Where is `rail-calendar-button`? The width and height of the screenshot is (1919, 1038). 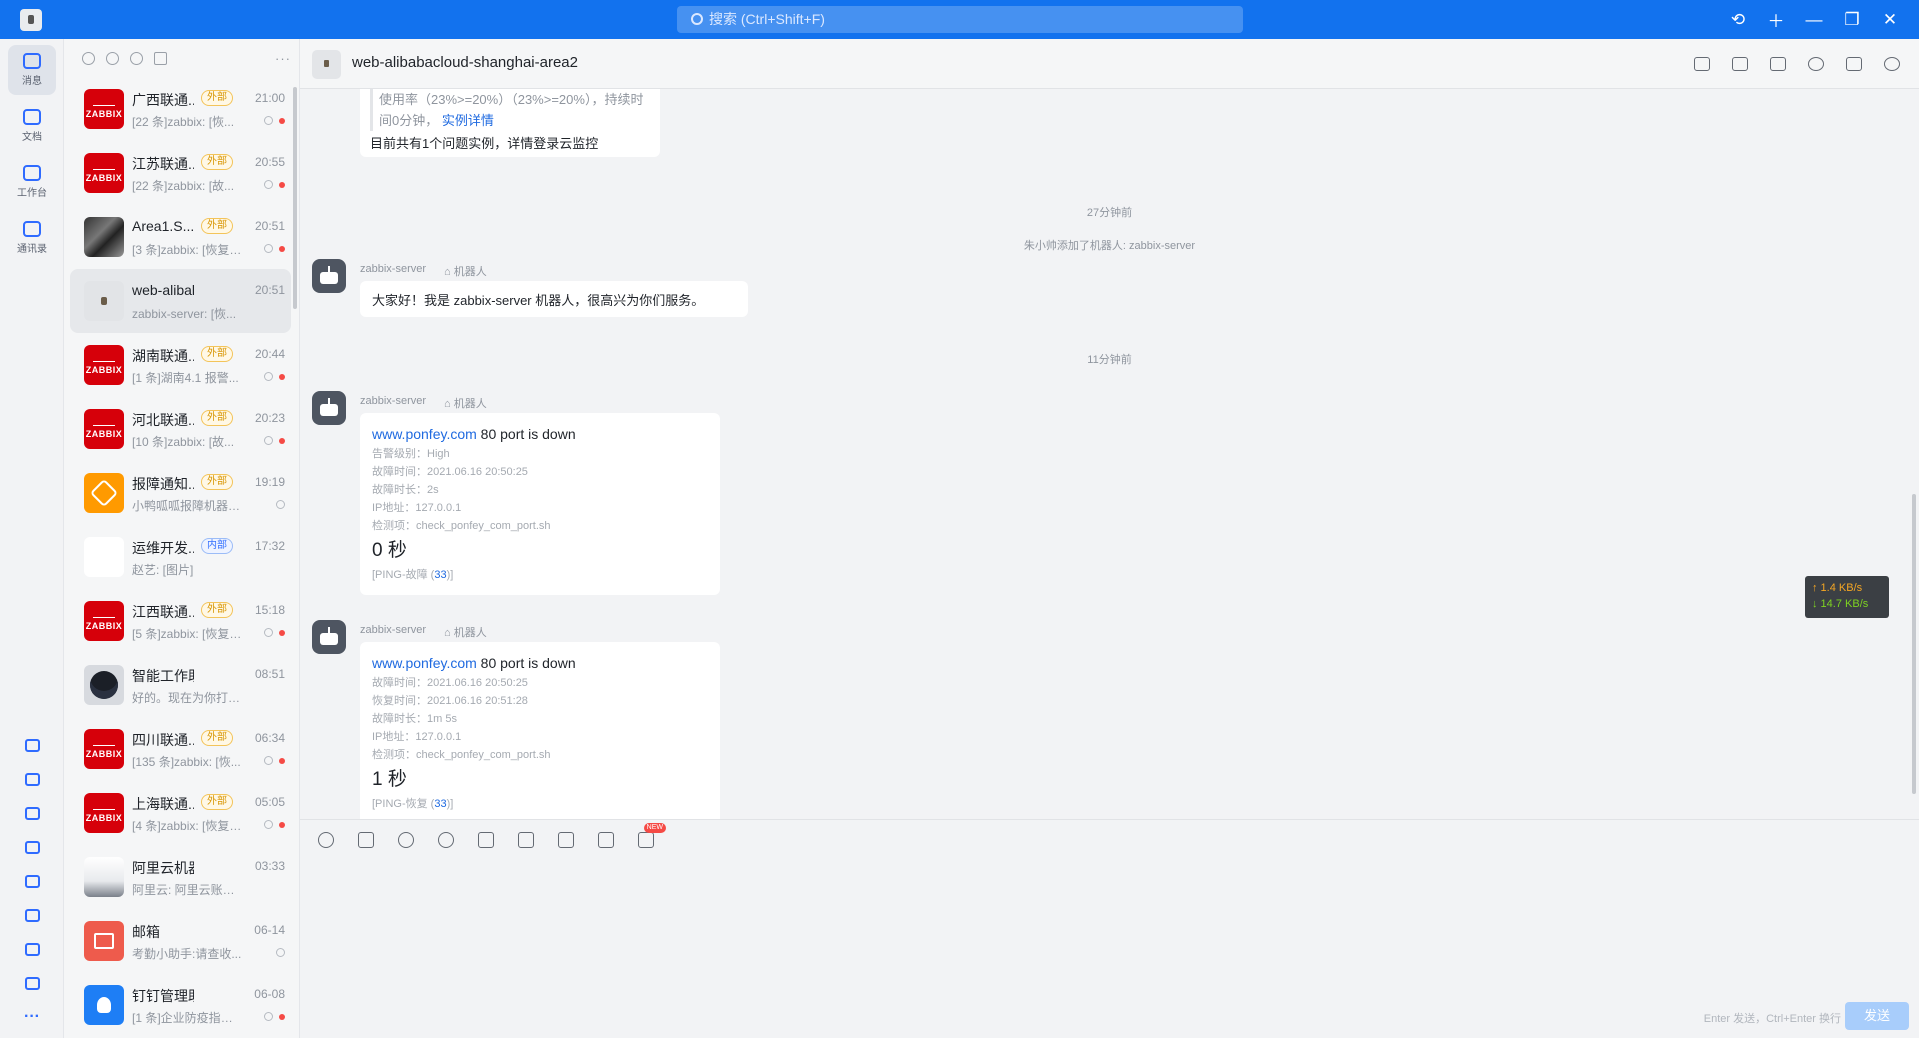 rail-calendar-button is located at coordinates (32, 779).